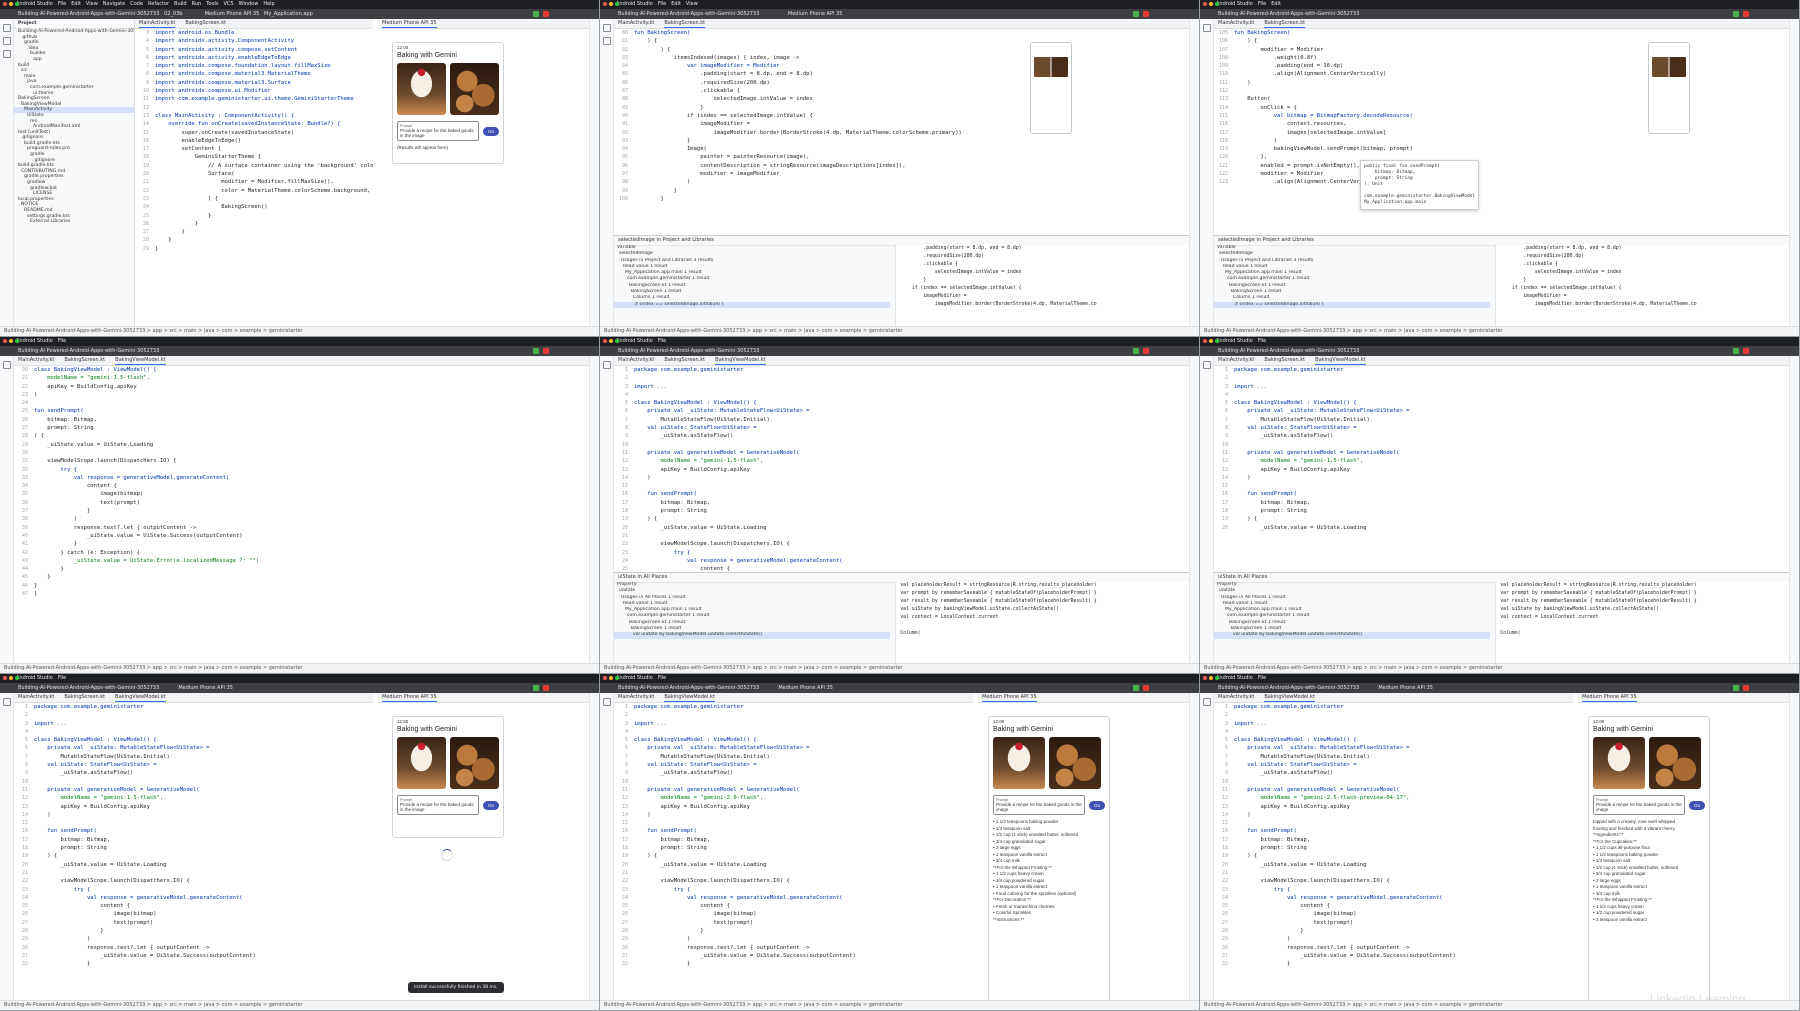 The height and width of the screenshot is (1011, 1800). I want to click on menu-run: Run, so click(197, 4).